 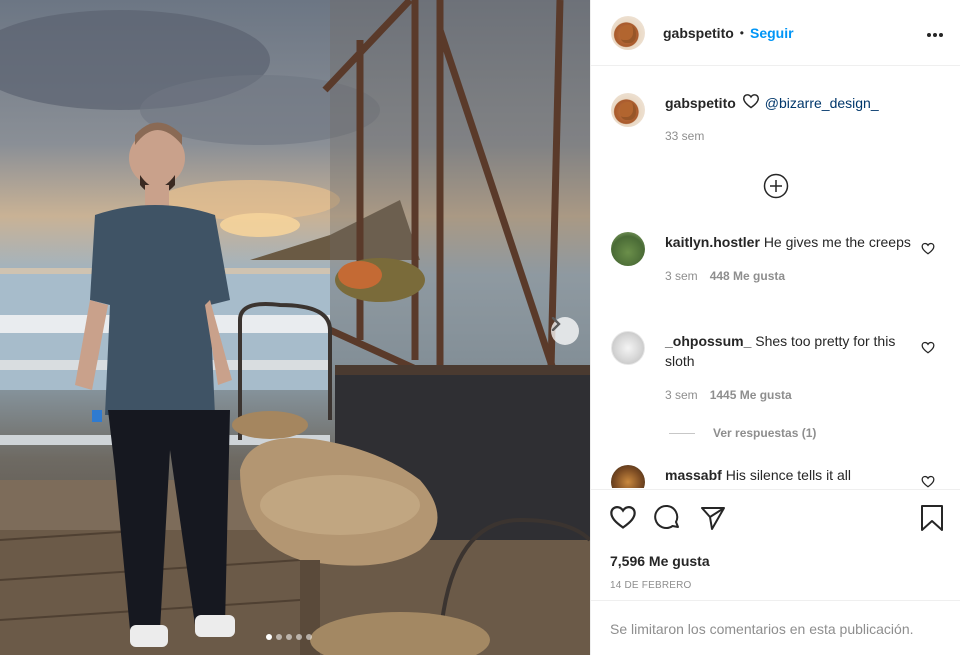 What do you see at coordinates (700, 103) in the screenshot?
I see `caption-username: gabspetito` at bounding box center [700, 103].